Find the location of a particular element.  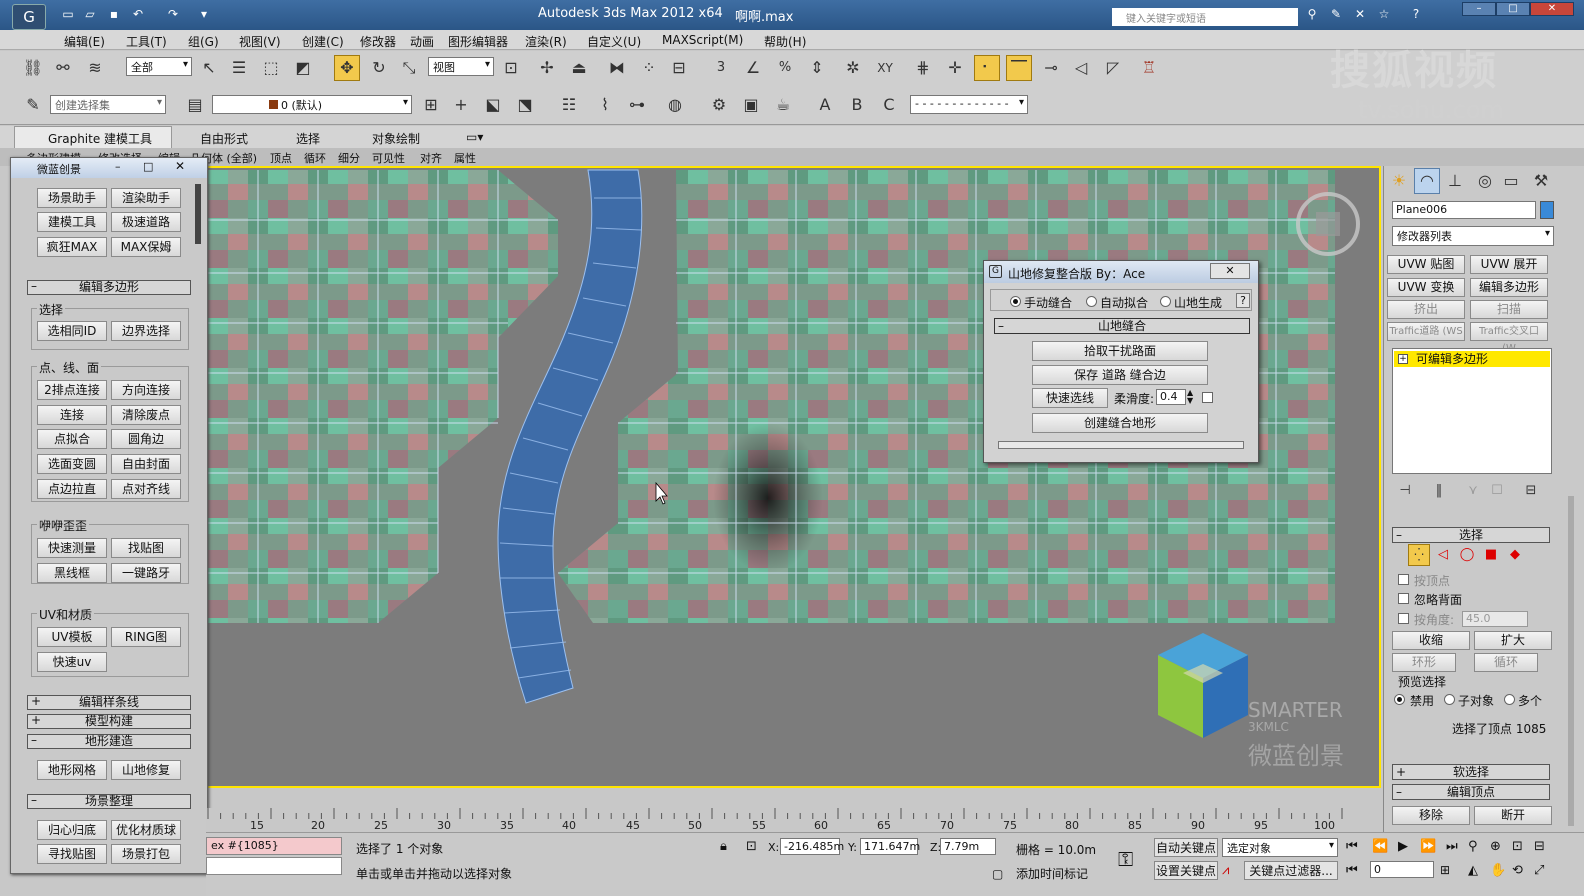

preview-multi-label: 多个 is located at coordinates (1530, 700).